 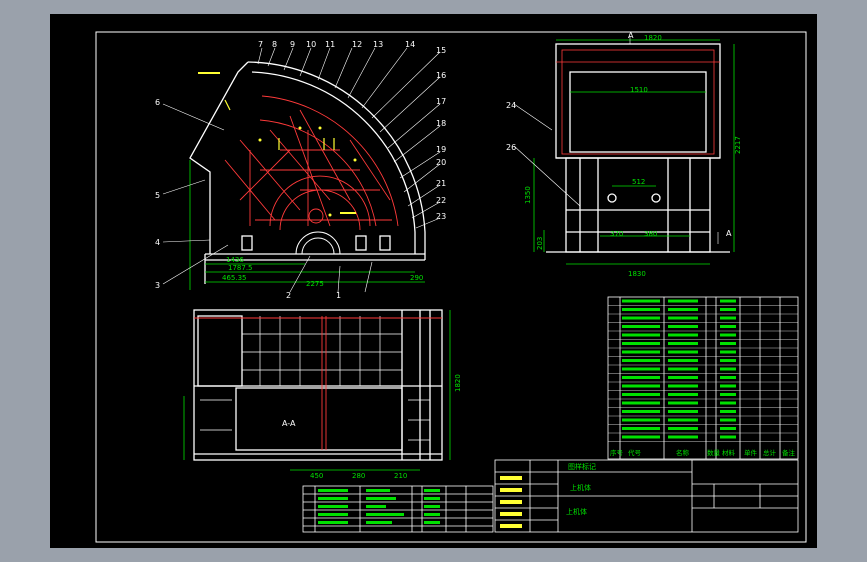 I want to click on callout-3: 3, so click(x=157, y=285).